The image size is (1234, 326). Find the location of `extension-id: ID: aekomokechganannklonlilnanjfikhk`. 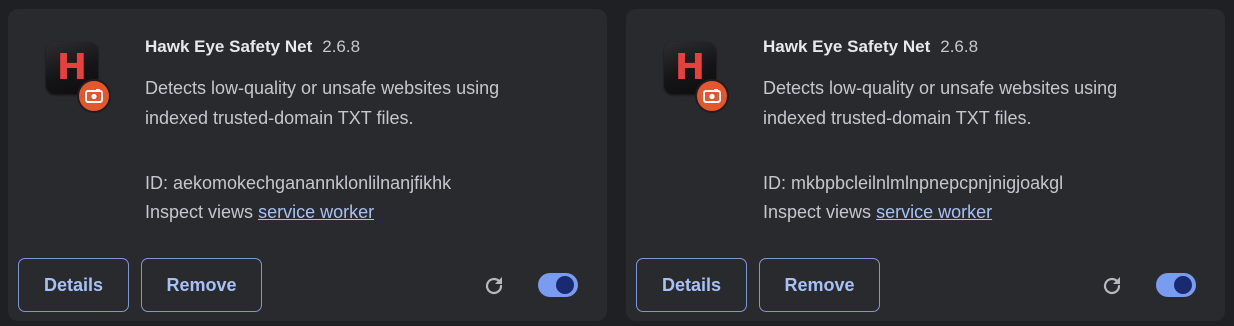

extension-id: ID: aekomokechganannklonlilnanjfikhk is located at coordinates (298, 183).